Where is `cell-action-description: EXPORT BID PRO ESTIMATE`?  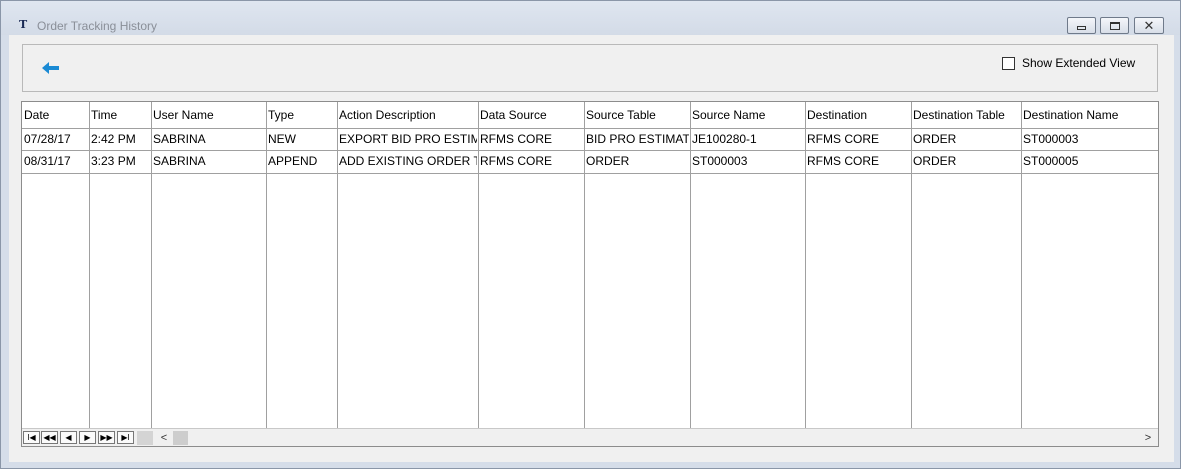 cell-action-description: EXPORT BID PRO ESTIMATE is located at coordinates (407, 139).